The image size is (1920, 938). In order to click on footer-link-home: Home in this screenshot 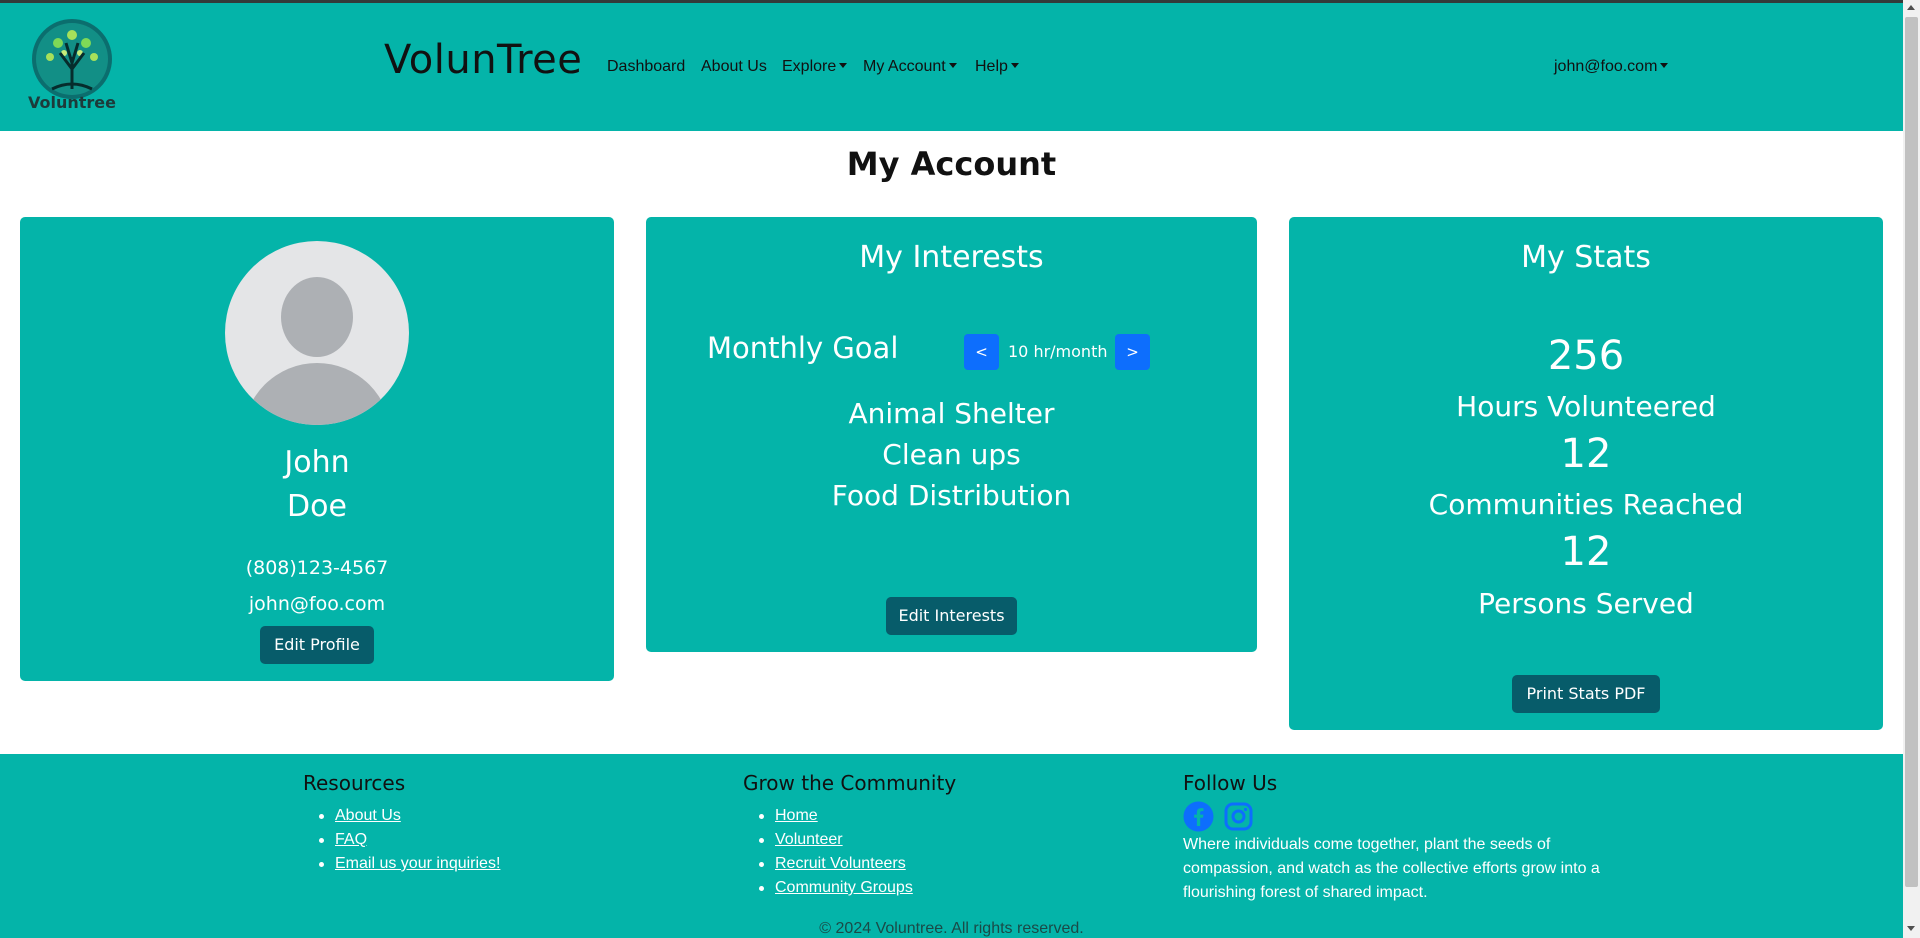, I will do `click(796, 815)`.